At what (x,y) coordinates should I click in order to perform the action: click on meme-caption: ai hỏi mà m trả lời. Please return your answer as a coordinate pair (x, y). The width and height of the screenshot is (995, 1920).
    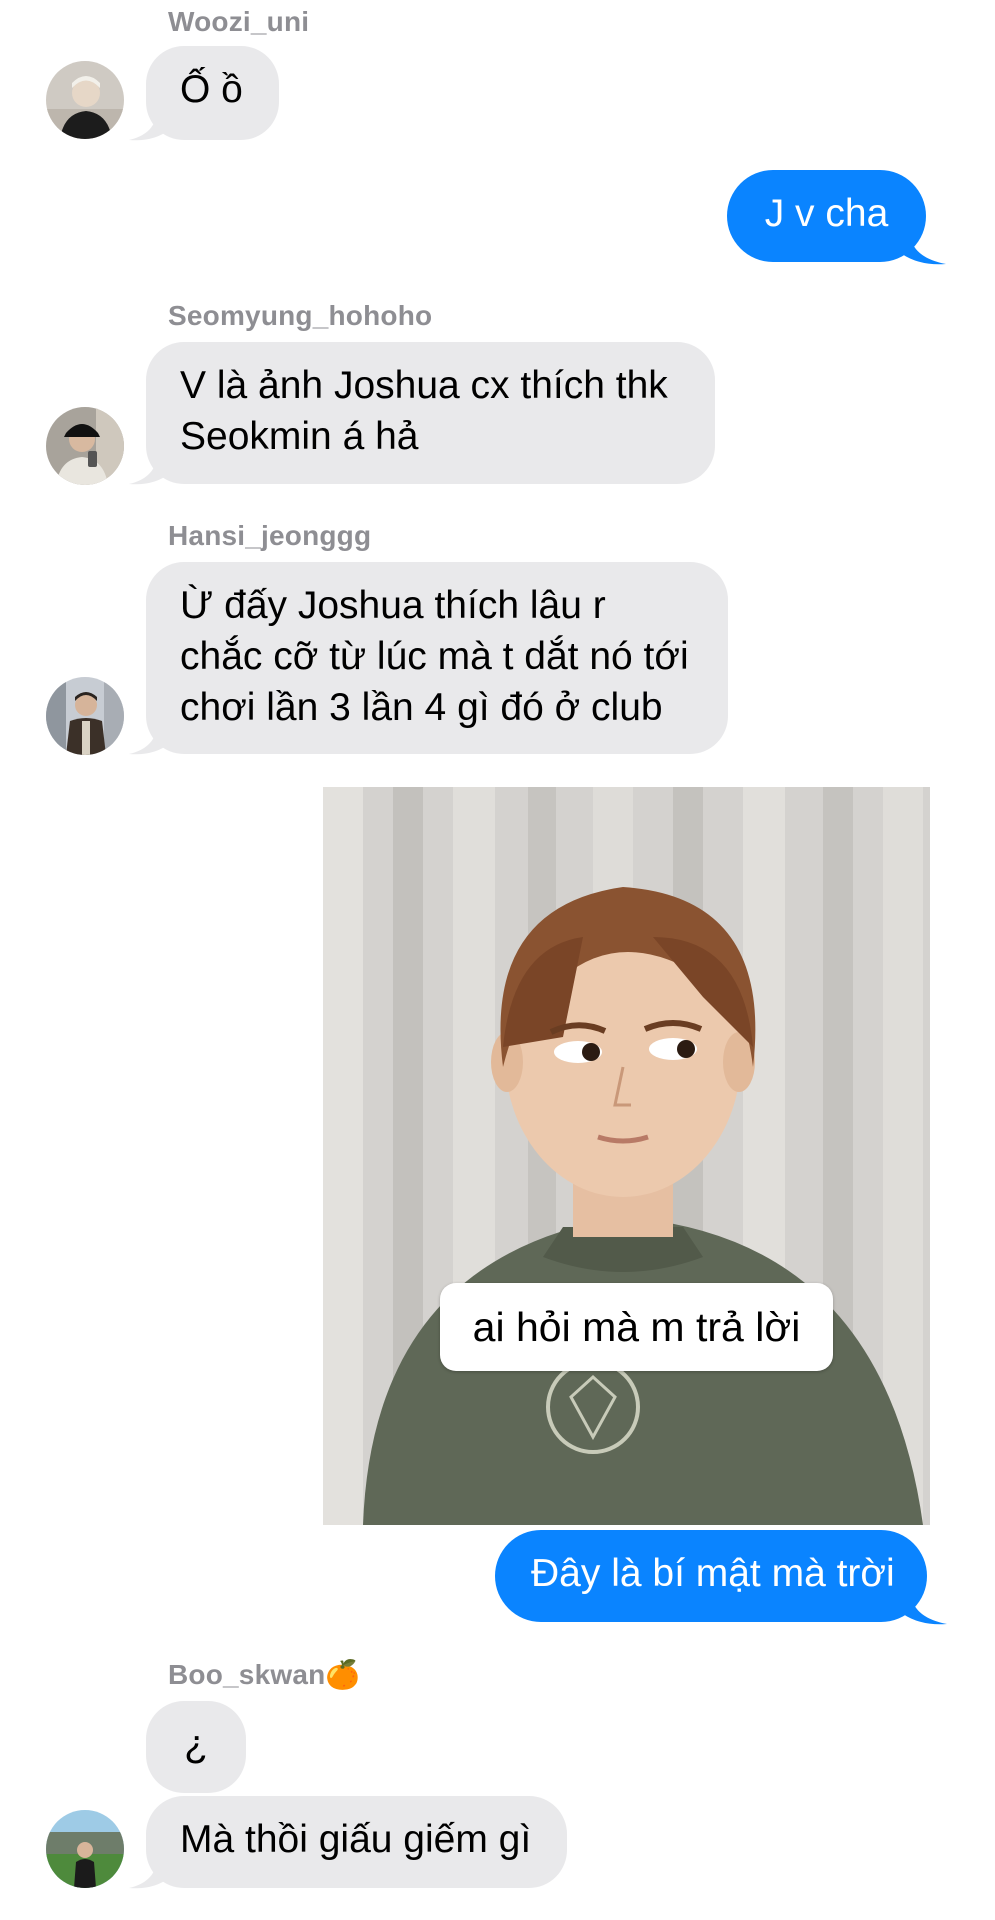
    Looking at the image, I should click on (636, 1327).